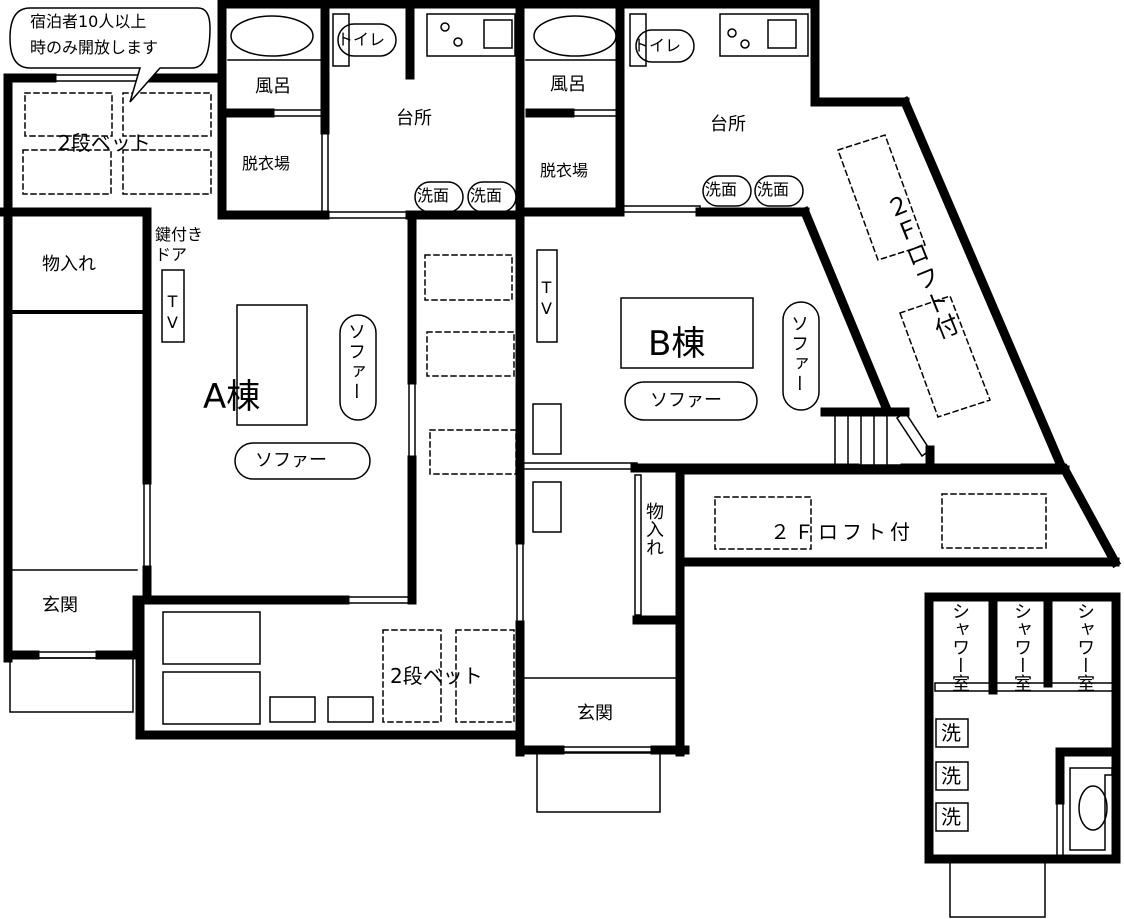 This screenshot has height=919, width=1124. I want to click on a-toilet-label: トイレ, so click(361, 39).